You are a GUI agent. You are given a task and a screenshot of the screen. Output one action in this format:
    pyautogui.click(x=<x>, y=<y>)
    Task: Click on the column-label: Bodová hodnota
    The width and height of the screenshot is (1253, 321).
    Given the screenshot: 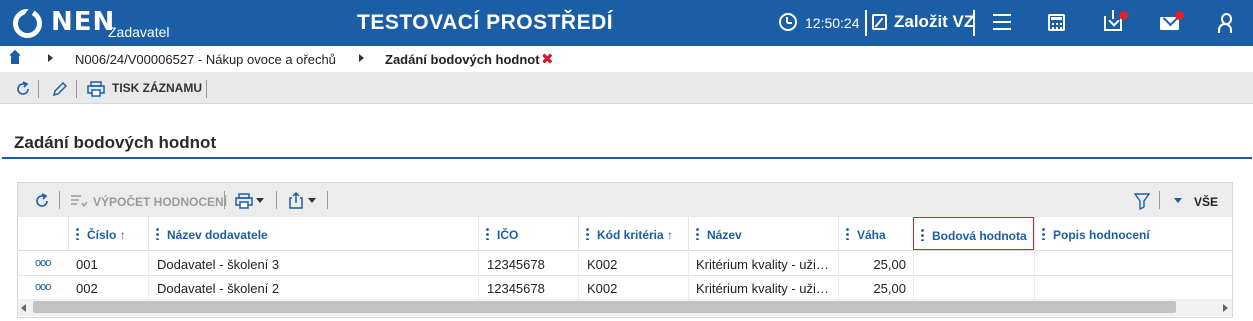 What is the action you would take?
    pyautogui.click(x=979, y=236)
    